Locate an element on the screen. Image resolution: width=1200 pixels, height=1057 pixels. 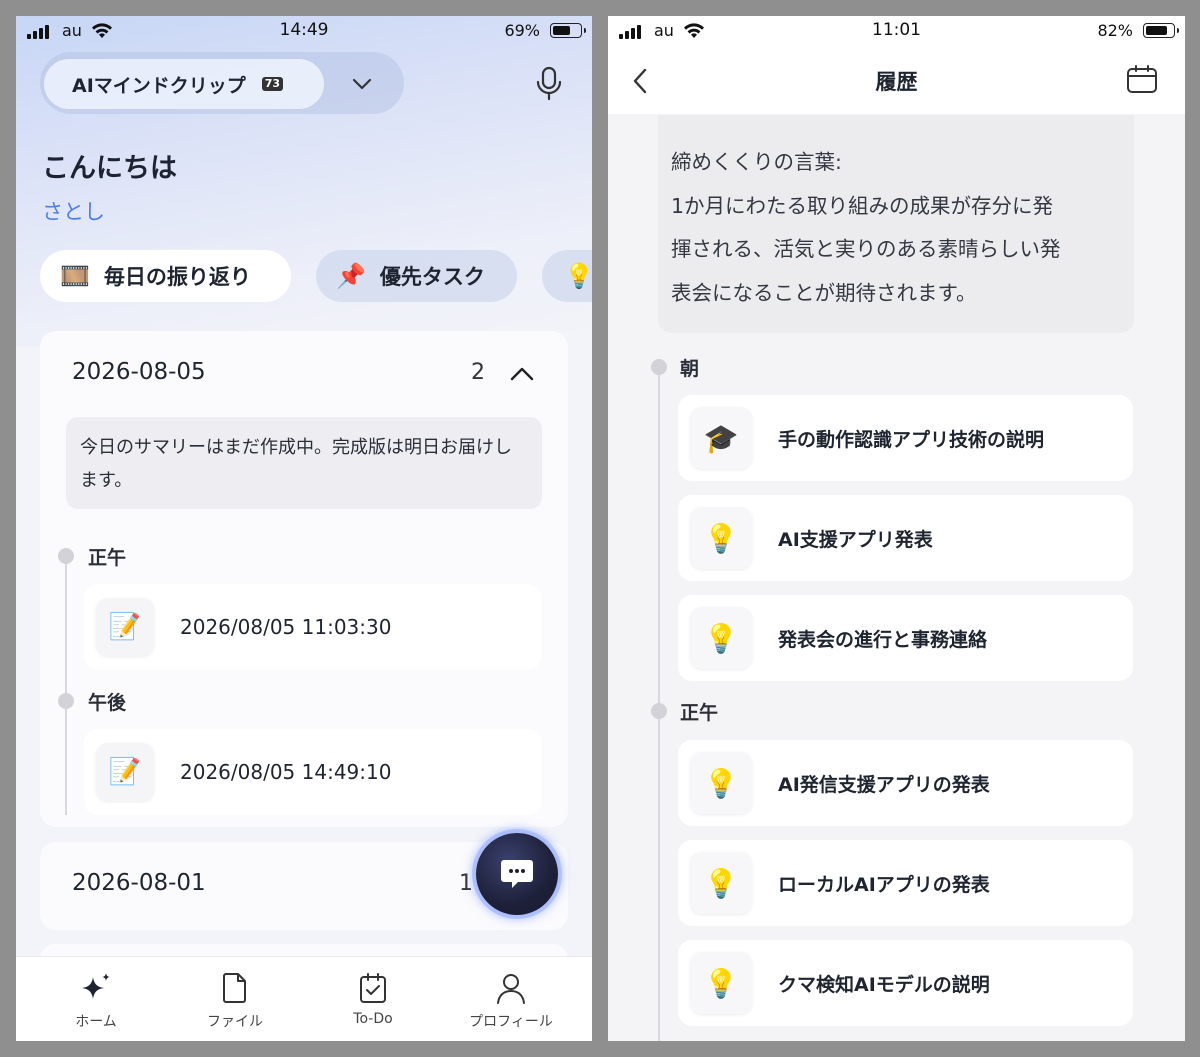
user-name: さとし is located at coordinates (73, 211).